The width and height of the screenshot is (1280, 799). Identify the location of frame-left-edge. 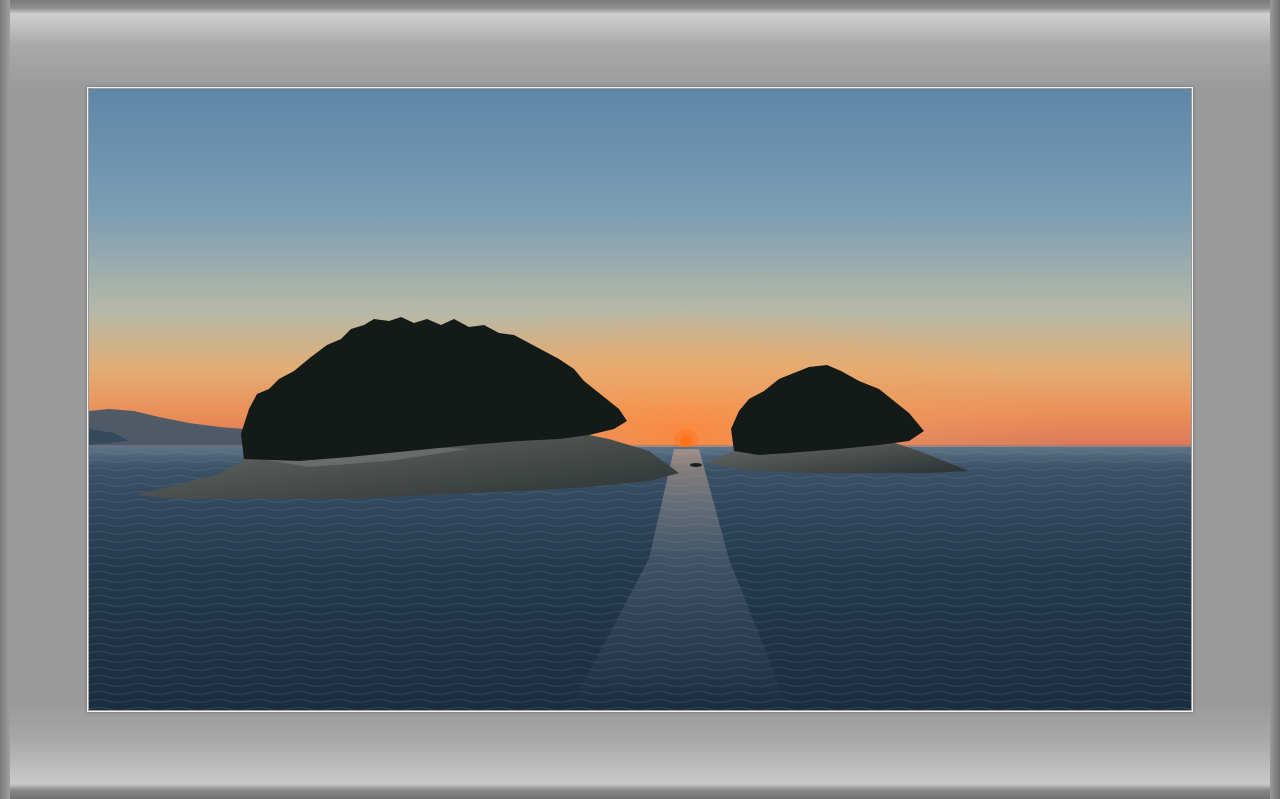
(5, 399).